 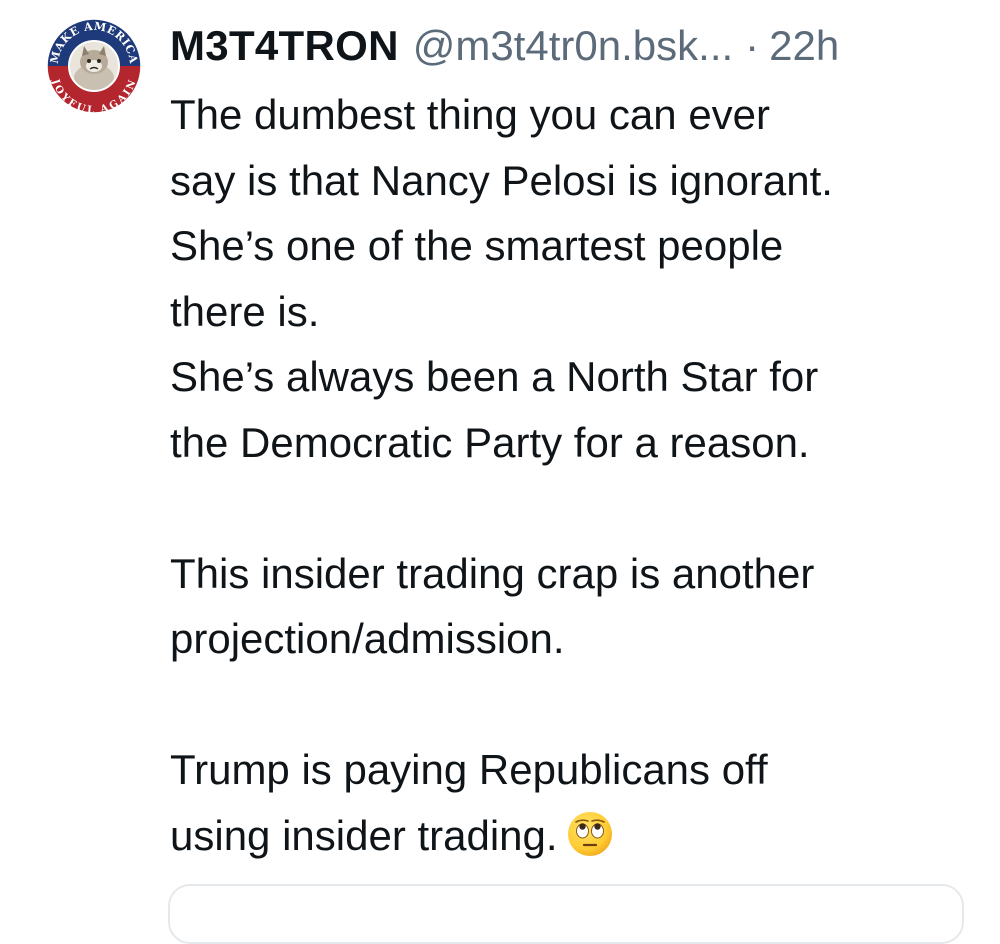 I want to click on post-line: the Democratic Party for a reason., so click(x=490, y=442).